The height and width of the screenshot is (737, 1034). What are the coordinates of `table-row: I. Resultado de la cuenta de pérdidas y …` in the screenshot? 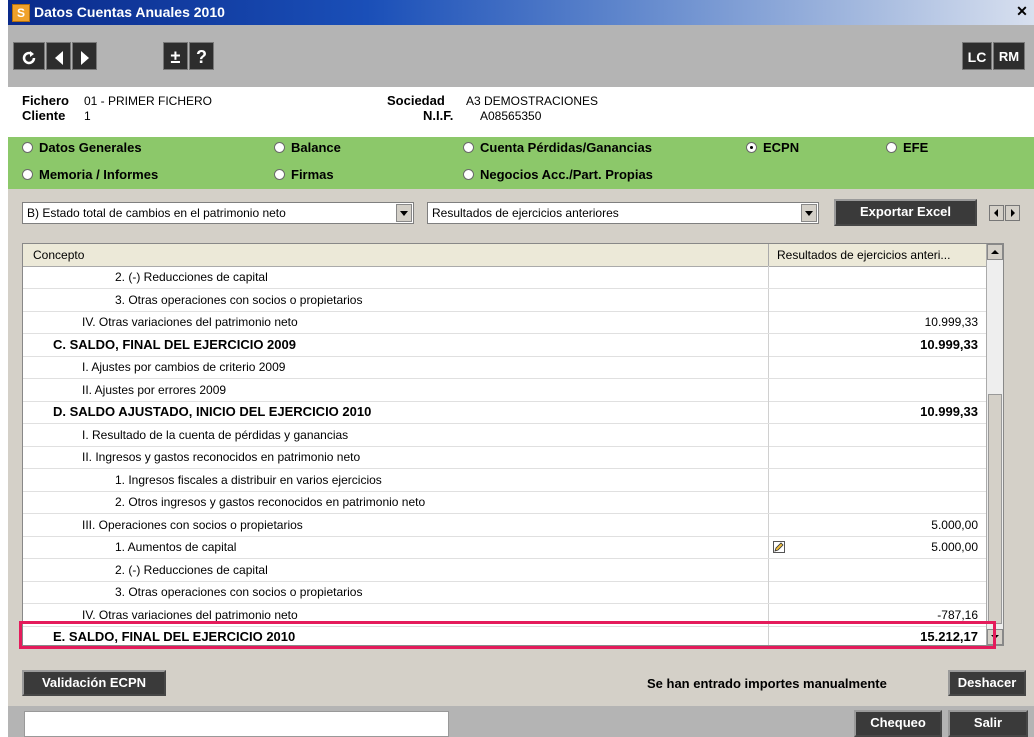 It's located at (506, 435).